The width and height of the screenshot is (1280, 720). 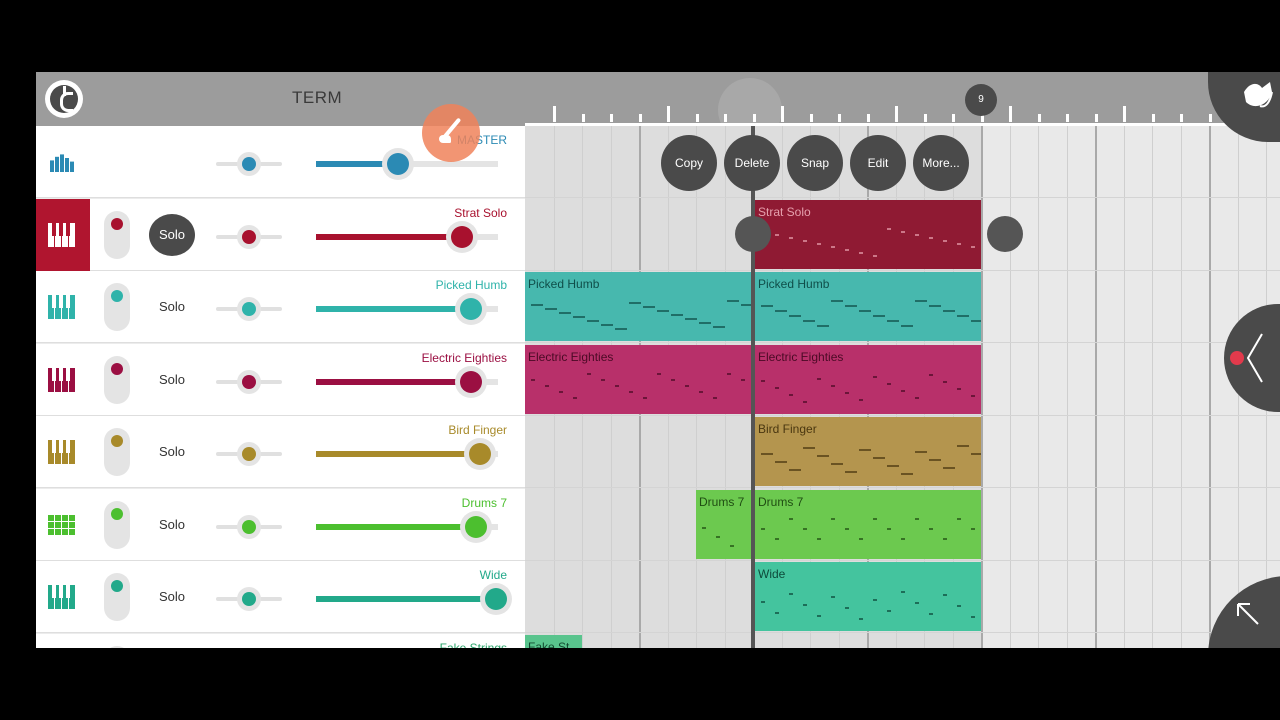 I want to click on track-name: Electric Eighties, so click(x=464, y=358).